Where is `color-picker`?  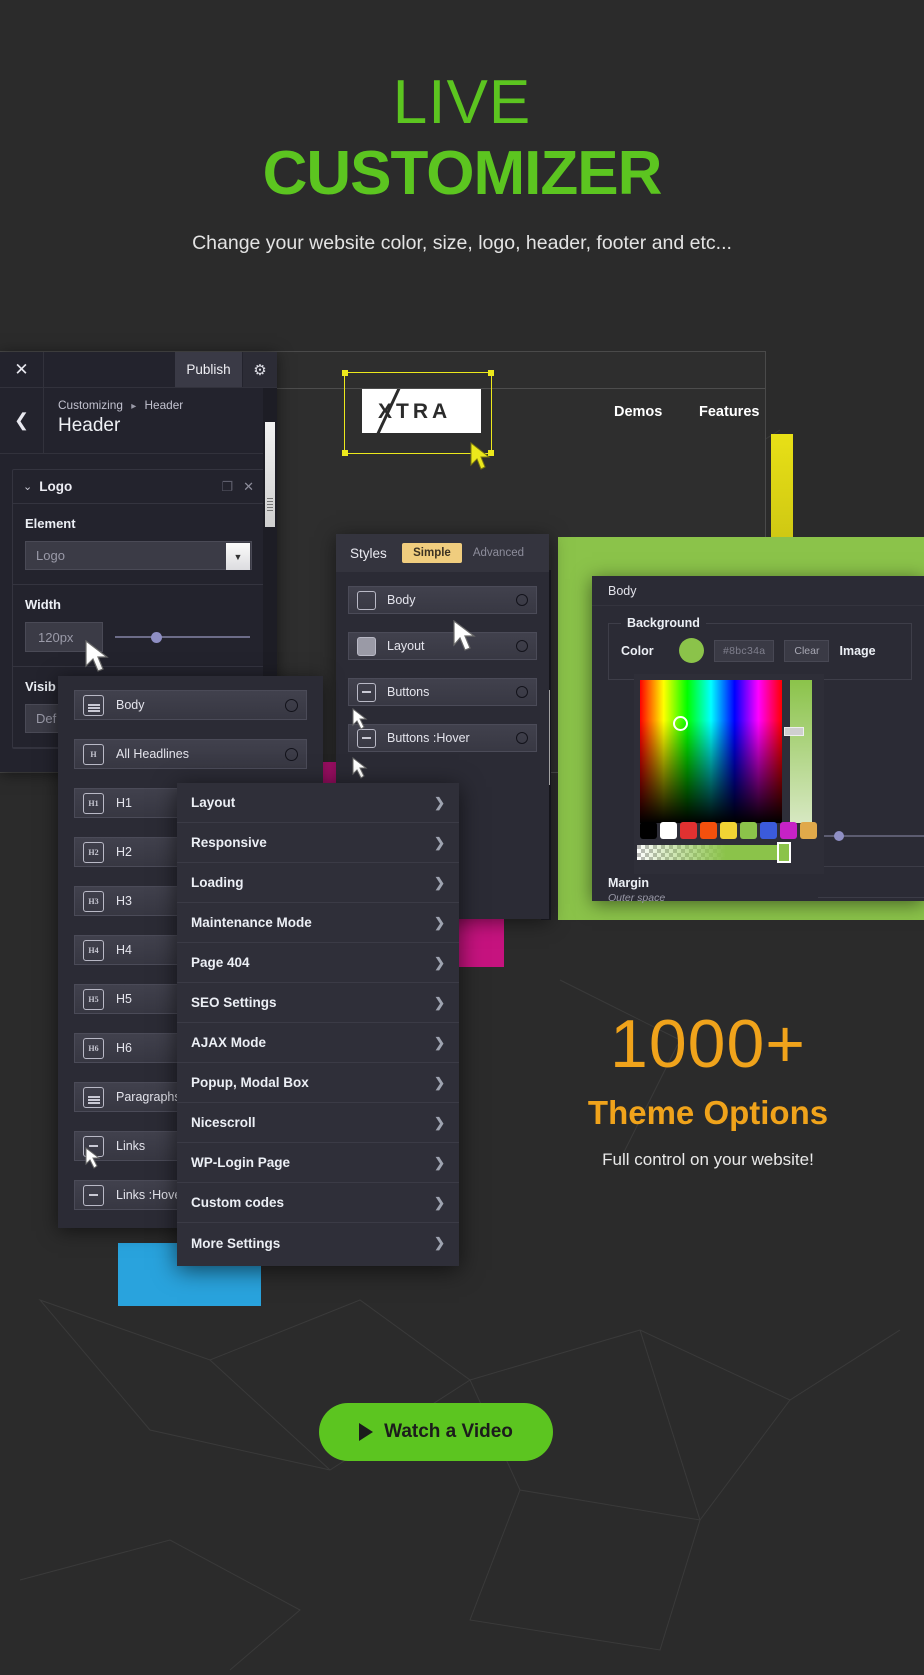 color-picker is located at coordinates (729, 774).